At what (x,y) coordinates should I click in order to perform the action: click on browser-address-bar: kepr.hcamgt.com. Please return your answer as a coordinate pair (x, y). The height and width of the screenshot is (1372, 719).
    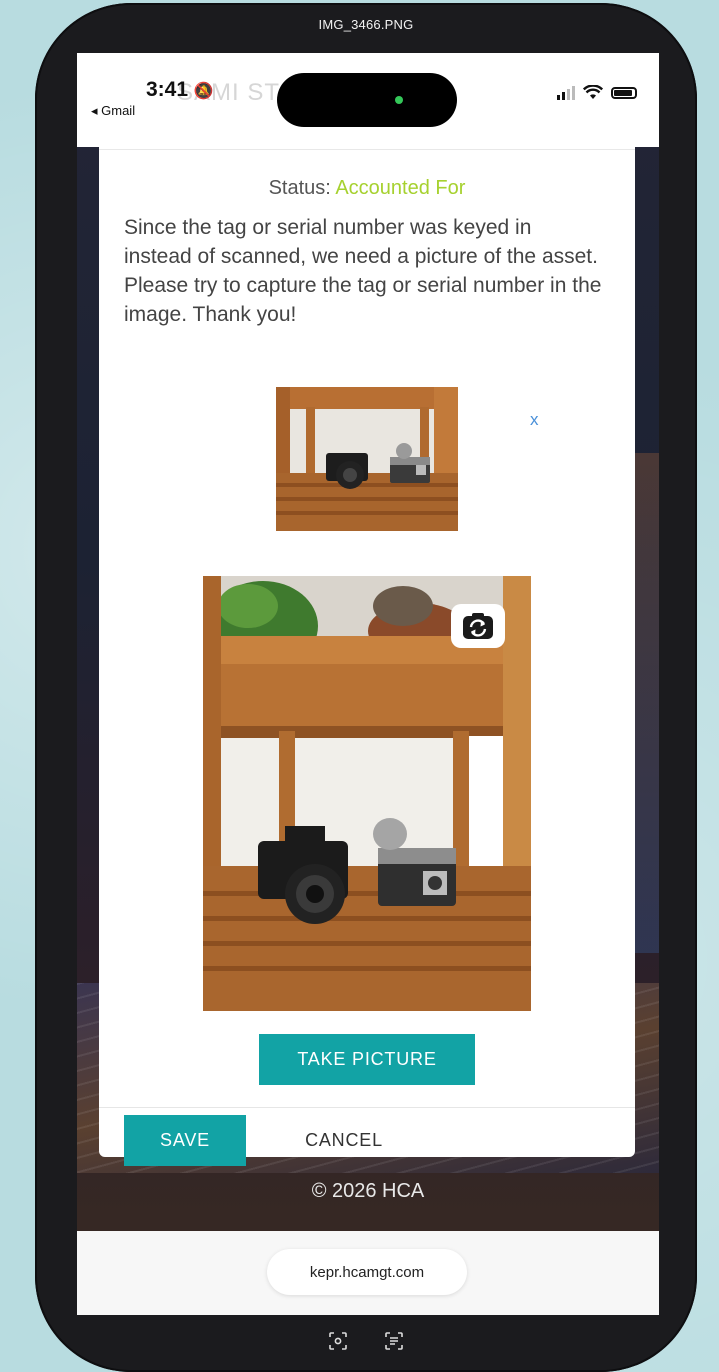
    Looking at the image, I should click on (368, 1273).